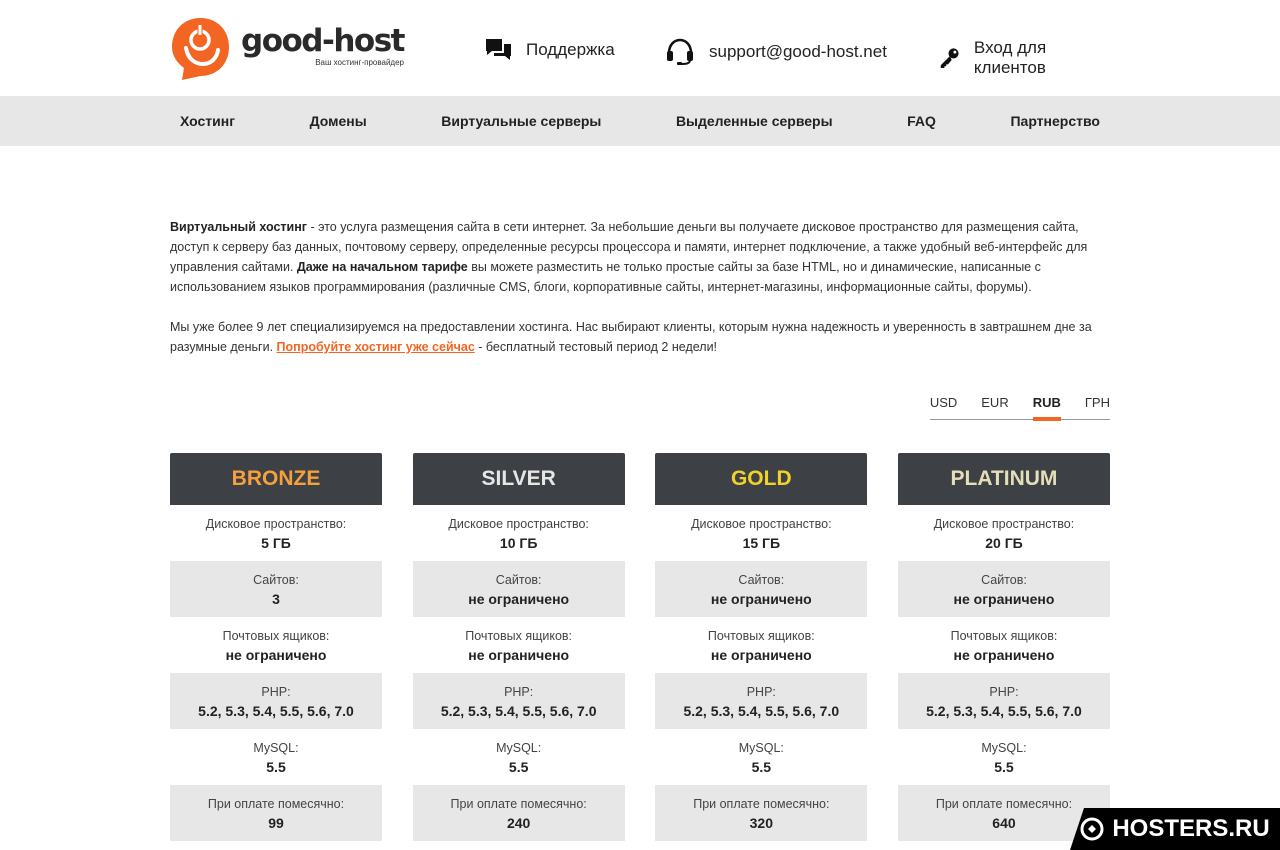 The height and width of the screenshot is (850, 1280). Describe the element at coordinates (1010, 57) in the screenshot. I see `login-label: Вход для клиентов` at that location.